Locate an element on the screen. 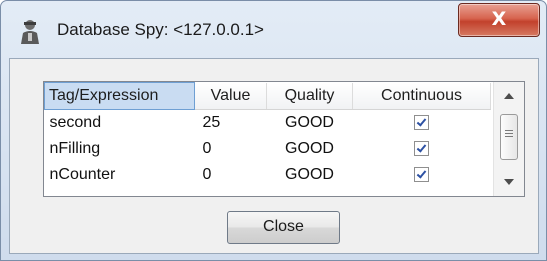 The height and width of the screenshot is (261, 547). column-header-value: Value is located at coordinates (230, 96).